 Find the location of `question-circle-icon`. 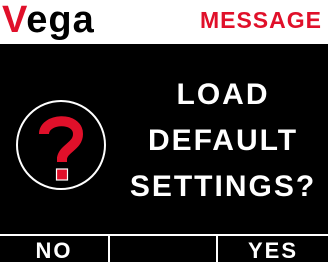

question-circle-icon is located at coordinates (61, 145).